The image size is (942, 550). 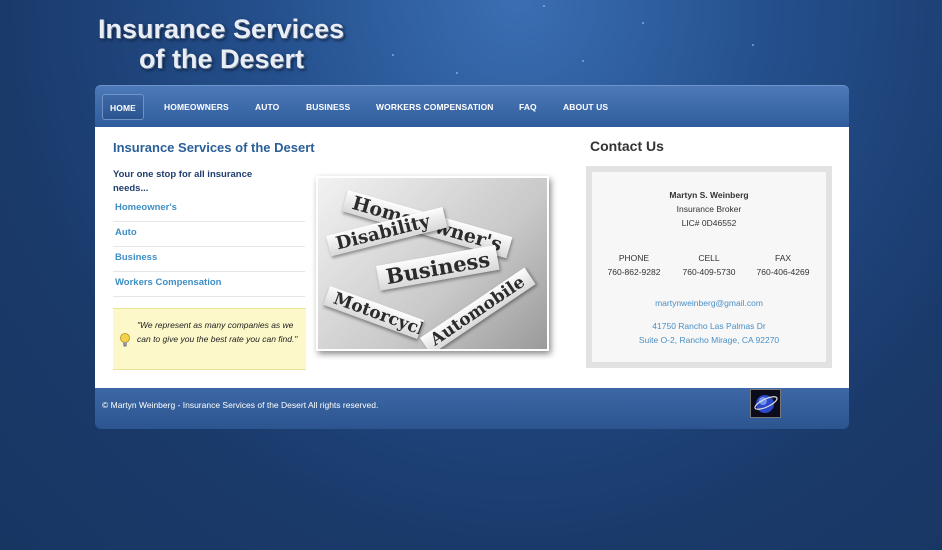 What do you see at coordinates (634, 258) in the screenshot?
I see `phone-label: PHONE` at bounding box center [634, 258].